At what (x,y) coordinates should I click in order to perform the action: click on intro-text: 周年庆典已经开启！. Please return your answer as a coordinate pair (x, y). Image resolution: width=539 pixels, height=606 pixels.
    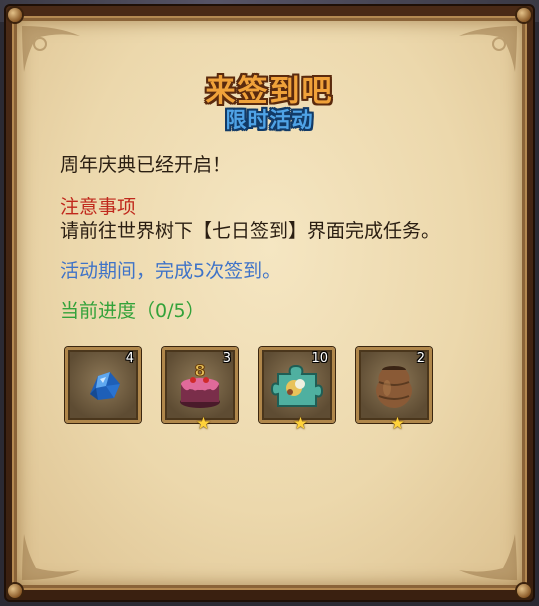
    Looking at the image, I should click on (146, 165).